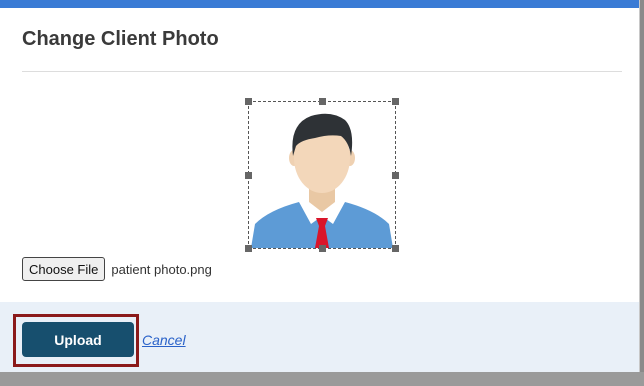 This screenshot has height=386, width=644. Describe the element at coordinates (322, 379) in the screenshot. I see `background-page-row` at that location.